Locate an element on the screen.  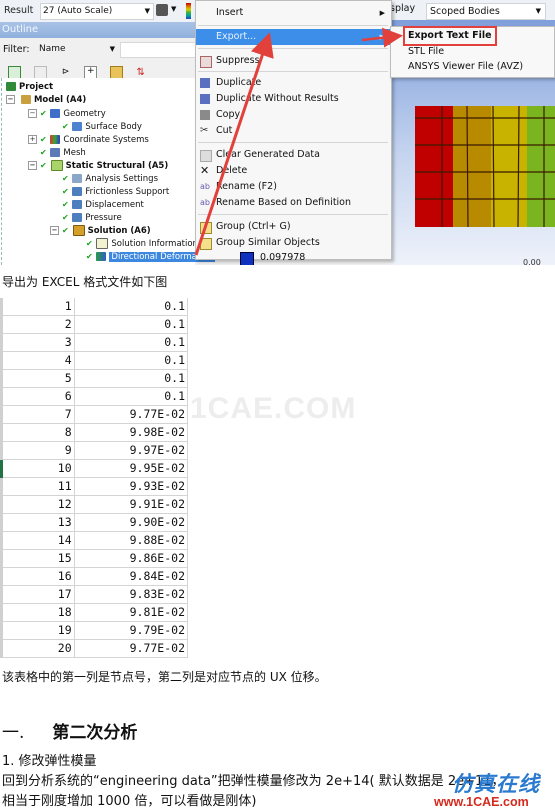
node-number-cell: 20 is located at coordinates (37, 648).